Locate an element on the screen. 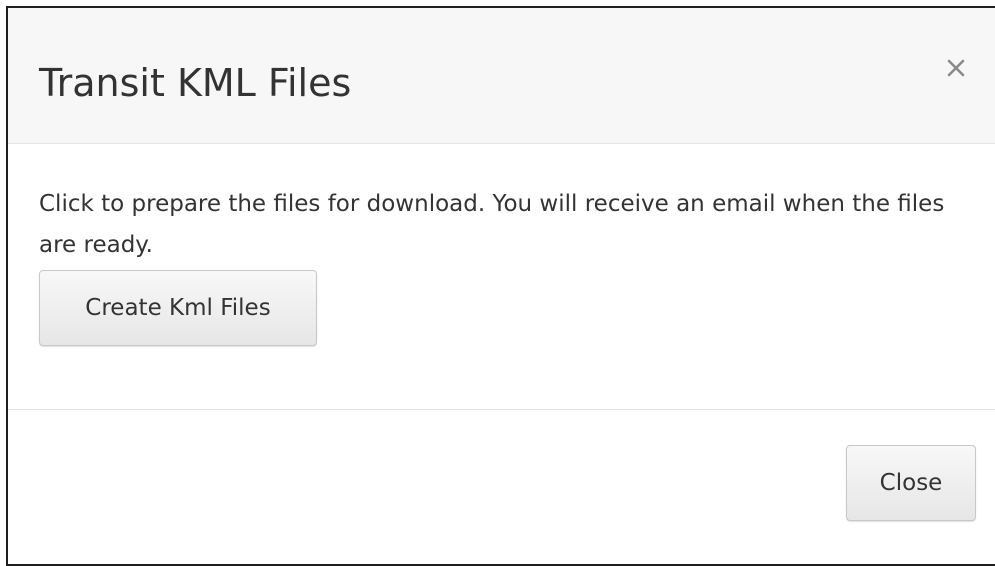 This screenshot has width=995, height=566. create-kml-files-button: Create Kml Files is located at coordinates (178, 308).